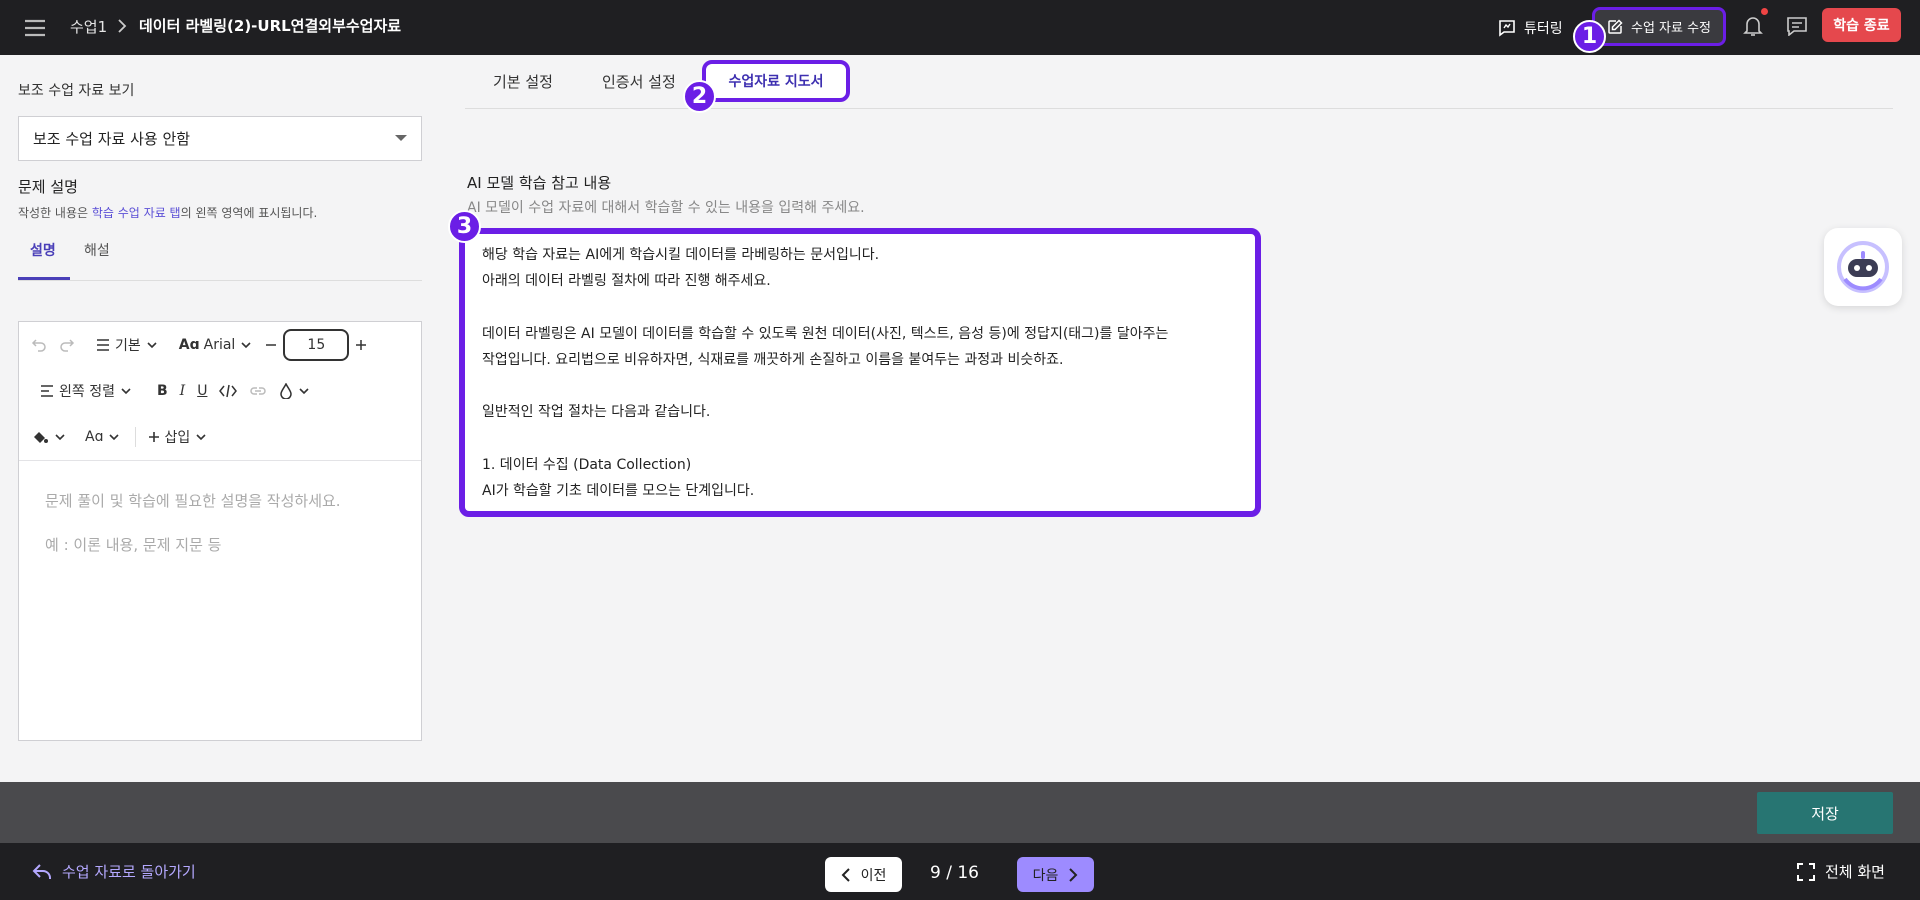  What do you see at coordinates (174, 437) in the screenshot?
I see `insert-dropdown: 삽입` at bounding box center [174, 437].